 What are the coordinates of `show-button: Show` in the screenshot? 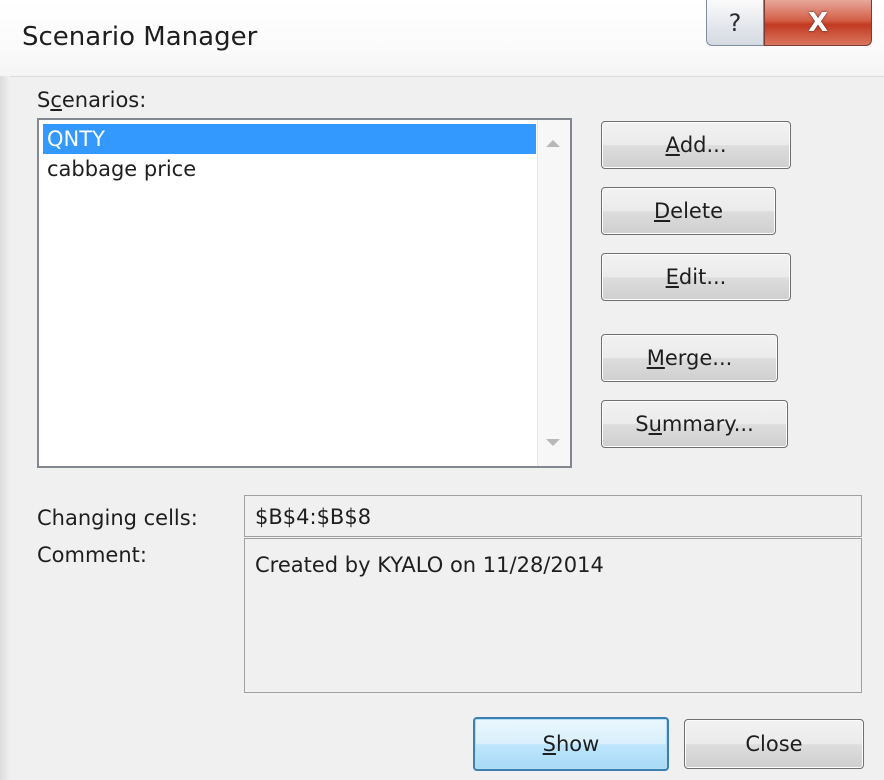 It's located at (571, 744).